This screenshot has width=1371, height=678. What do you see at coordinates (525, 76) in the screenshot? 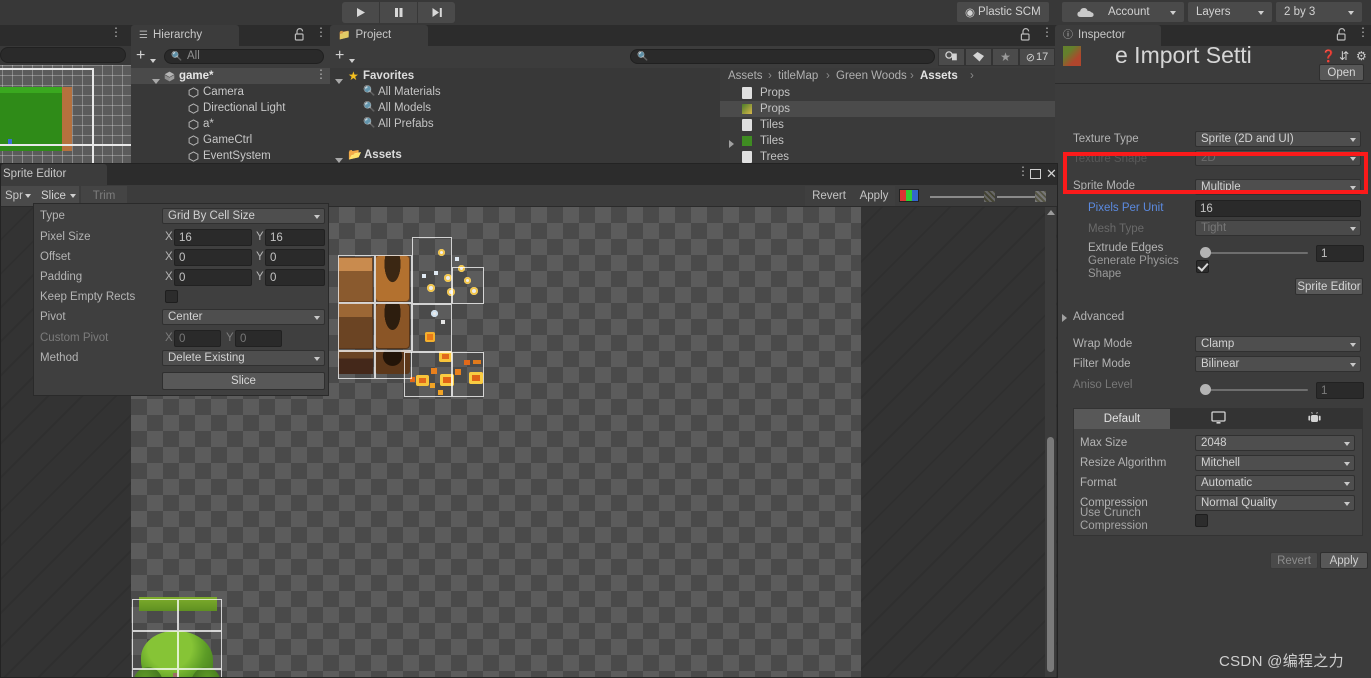
I see `project-favorites-group: ★ Favorites` at bounding box center [525, 76].